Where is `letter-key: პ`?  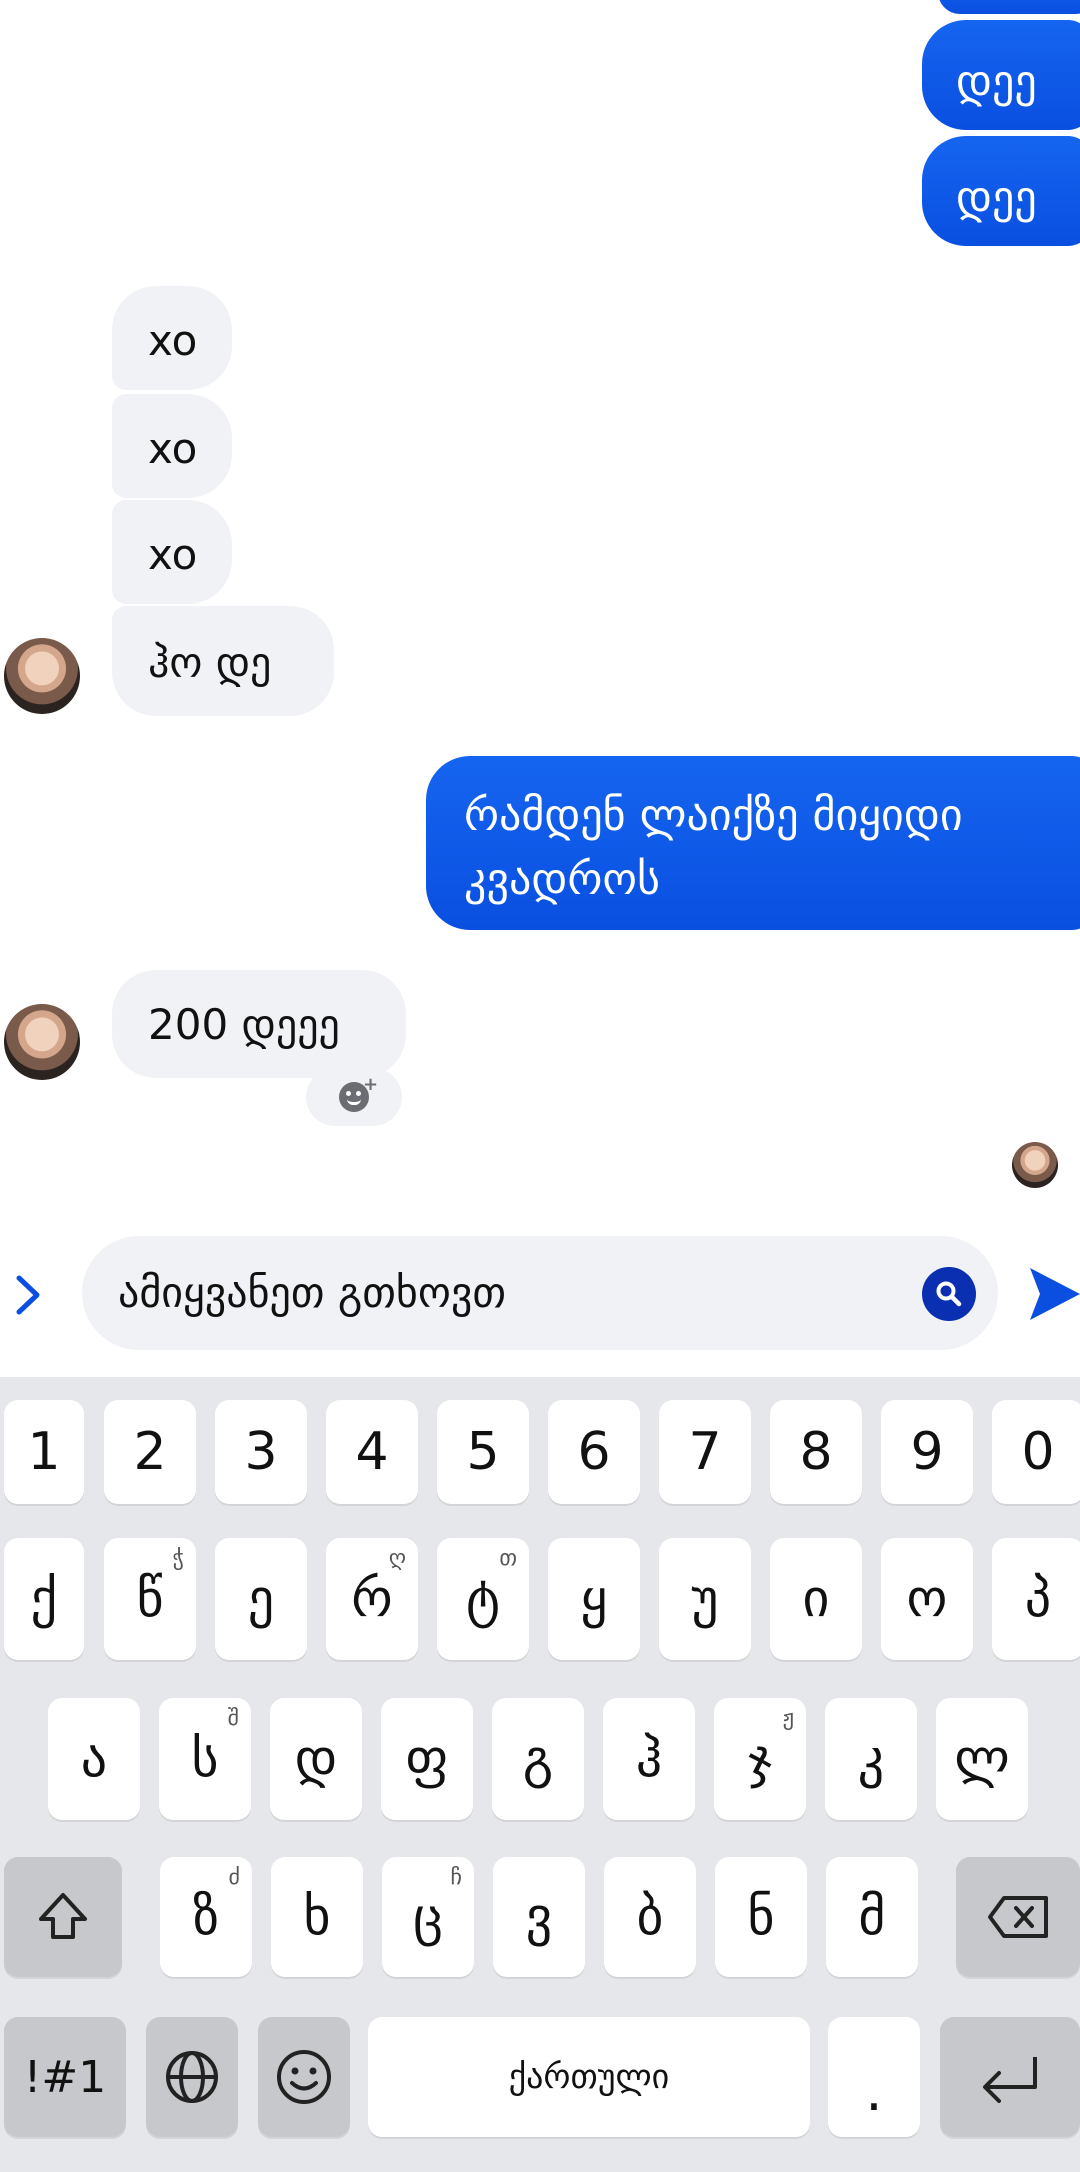
letter-key: პ is located at coordinates (1036, 1599).